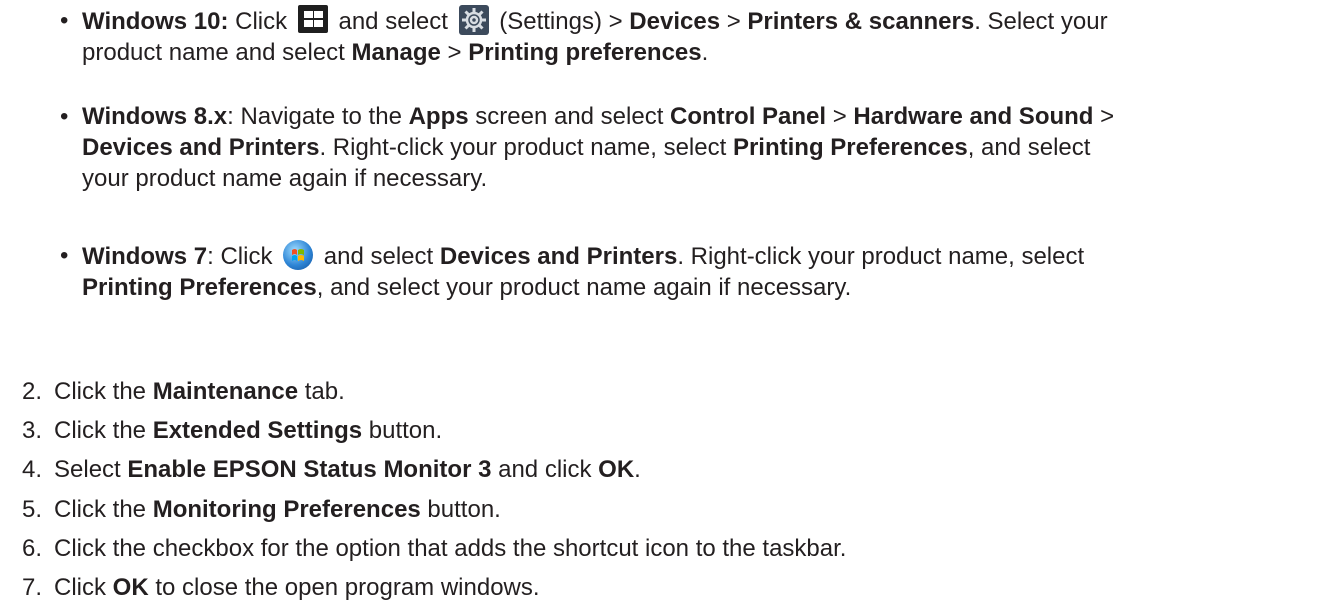 Image resolution: width=1332 pixels, height=603 pixels. What do you see at coordinates (145, 256) in the screenshot?
I see `bold-text: Windows 7` at bounding box center [145, 256].